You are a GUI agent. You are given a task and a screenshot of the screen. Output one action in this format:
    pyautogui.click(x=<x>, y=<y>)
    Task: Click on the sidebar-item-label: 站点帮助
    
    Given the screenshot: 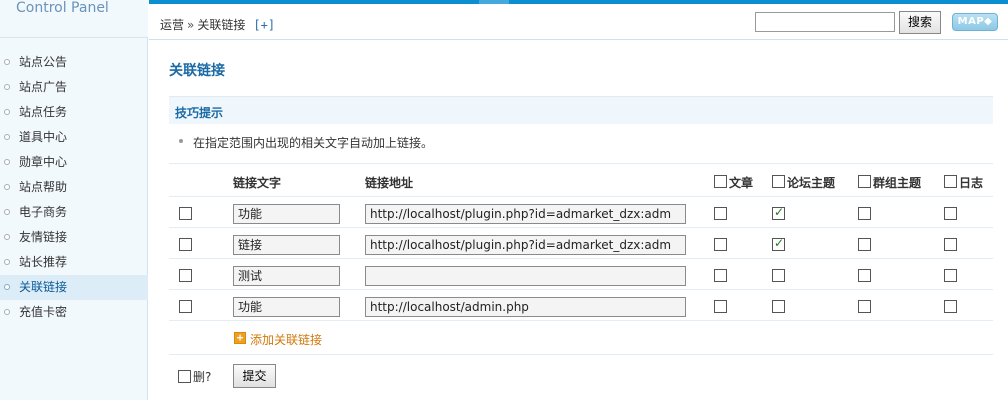 What is the action you would take?
    pyautogui.click(x=43, y=187)
    